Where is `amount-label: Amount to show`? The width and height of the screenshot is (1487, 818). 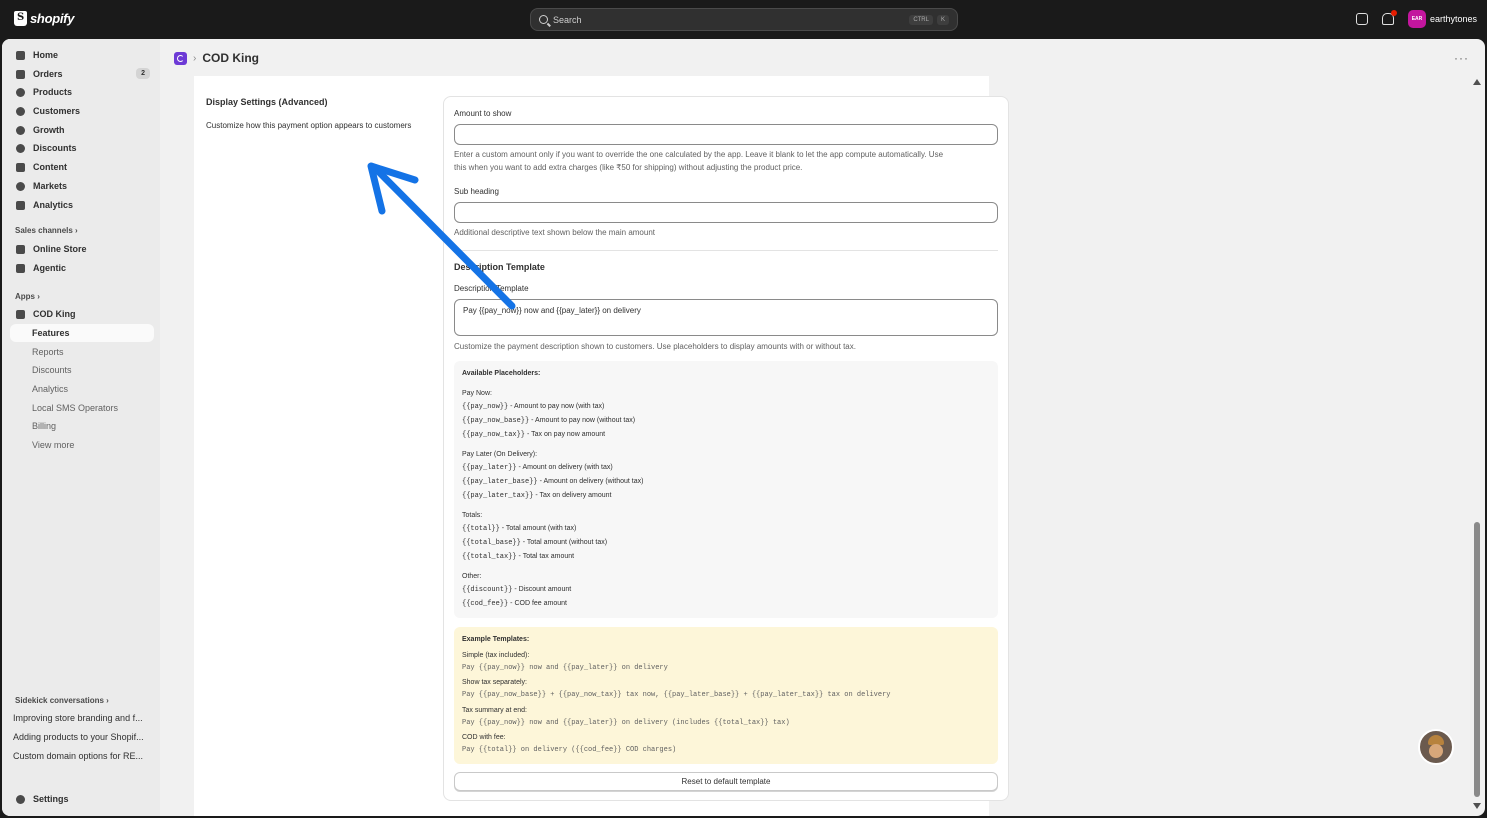
amount-label: Amount to show is located at coordinates (483, 113).